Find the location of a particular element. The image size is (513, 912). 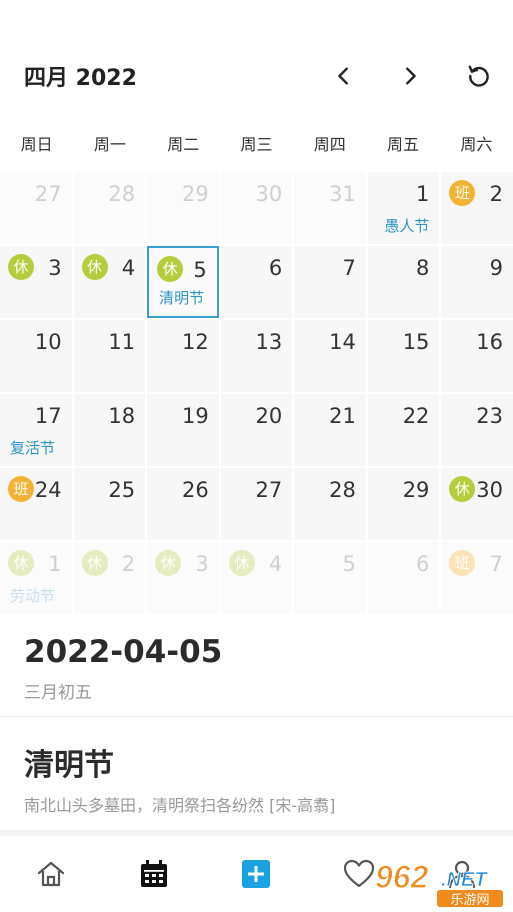

day-number: 26 is located at coordinates (195, 490).